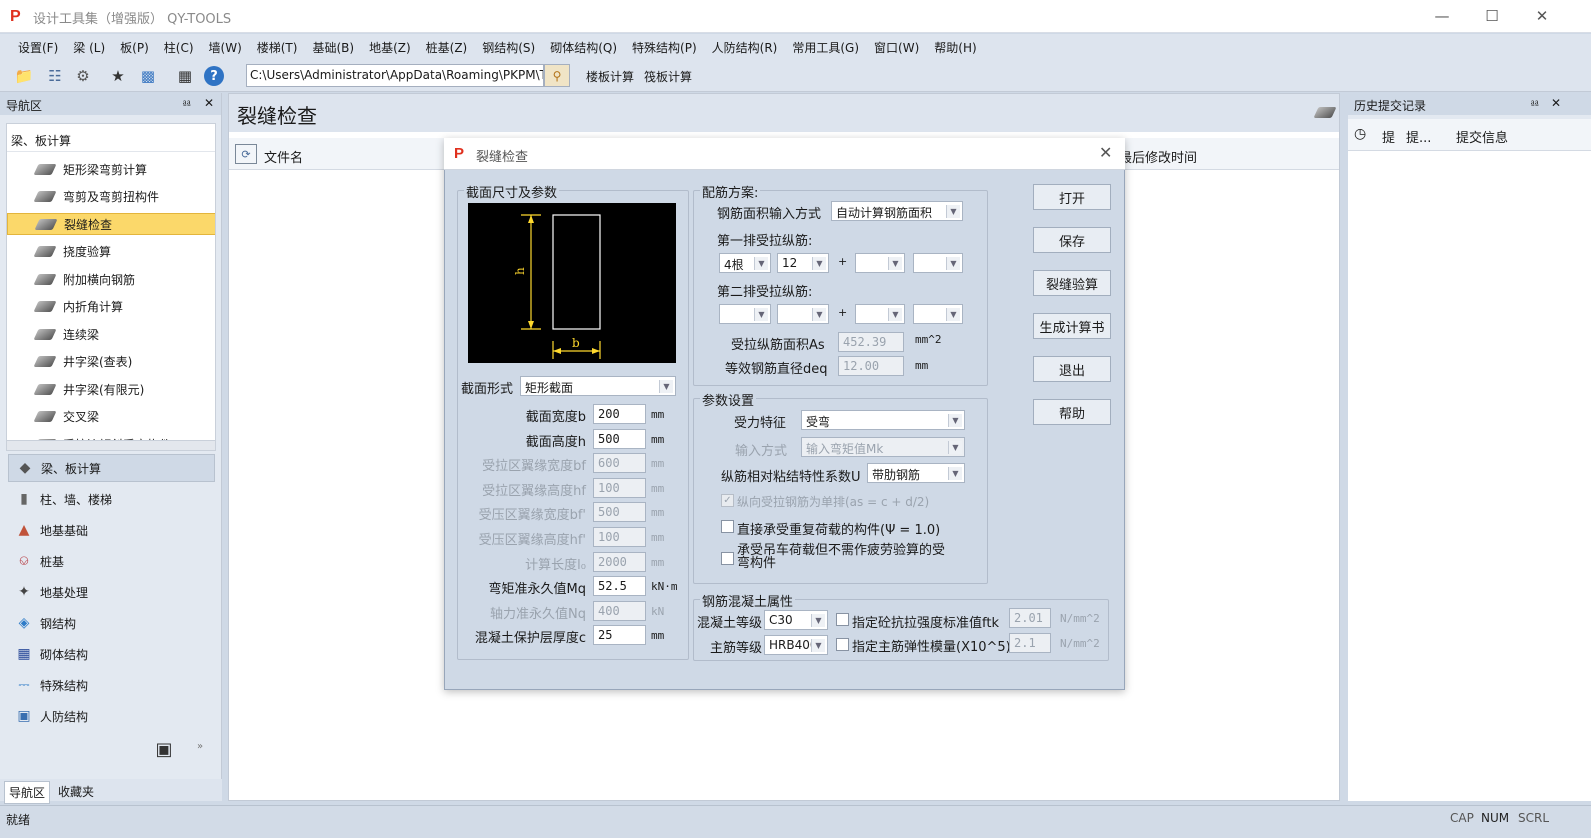  What do you see at coordinates (619, 414) in the screenshot?
I see `param-input-0: 200` at bounding box center [619, 414].